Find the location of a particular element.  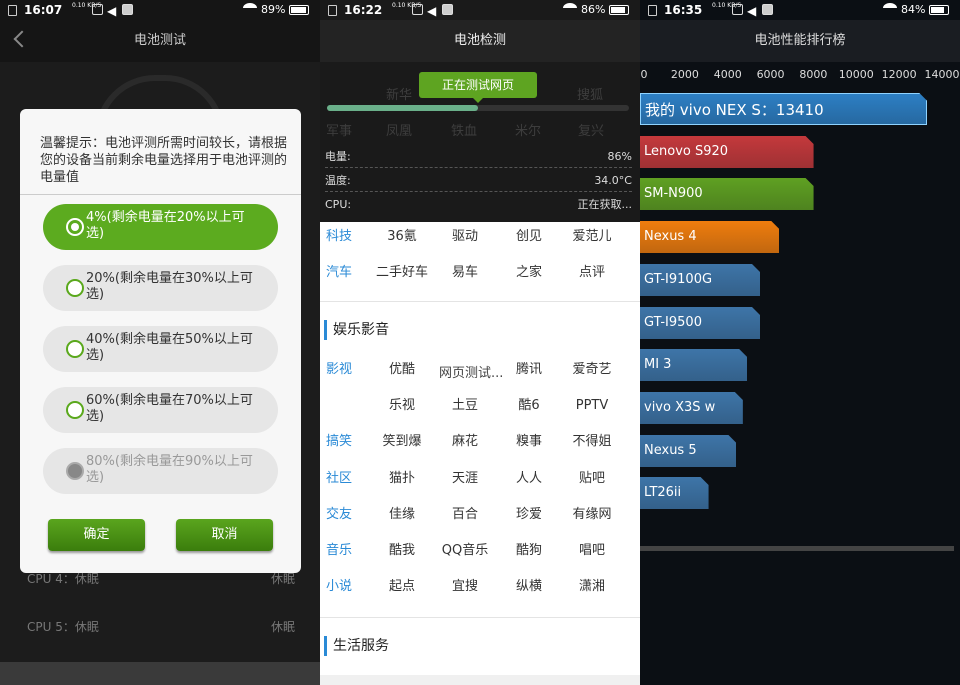

site-link: QQ音乐 is located at coordinates (465, 551).